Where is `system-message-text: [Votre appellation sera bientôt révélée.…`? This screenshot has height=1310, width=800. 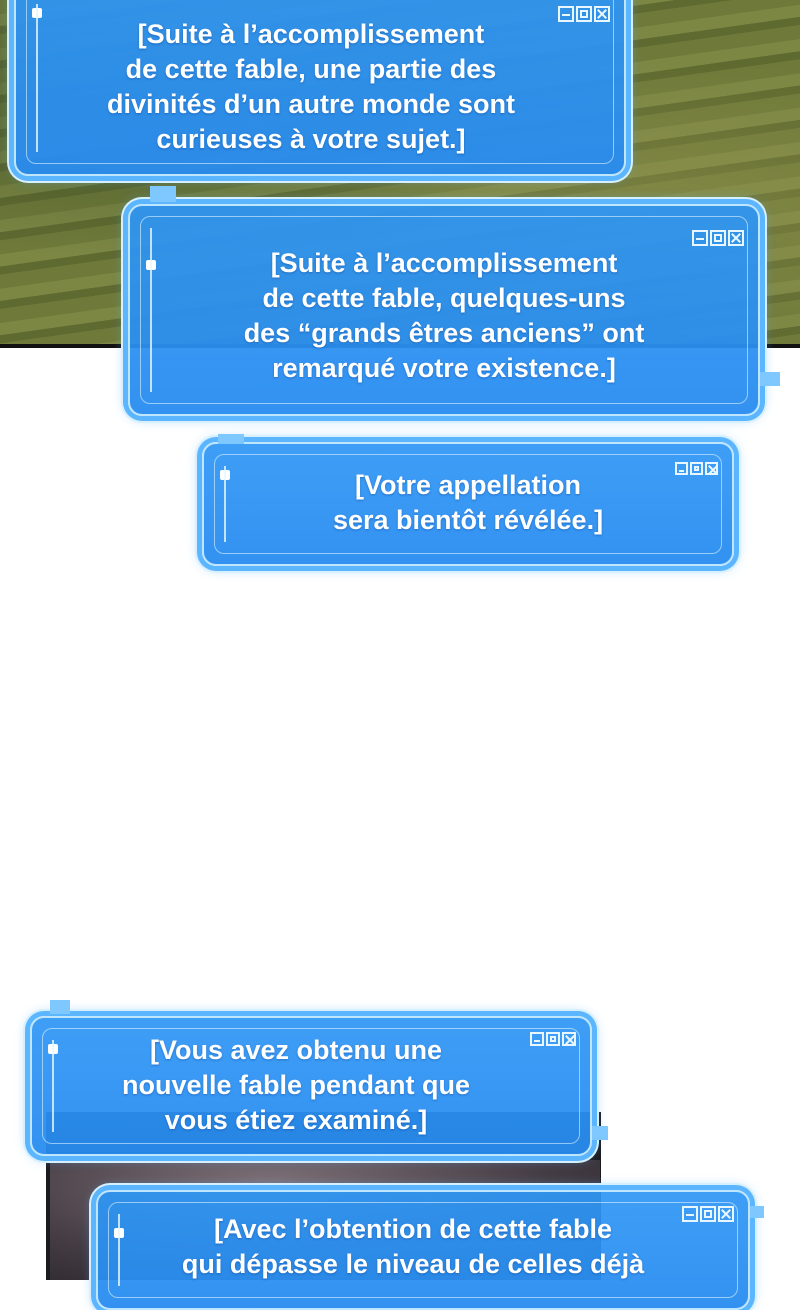 system-message-text: [Votre appellation sera bientôt révélée.… is located at coordinates (468, 502).